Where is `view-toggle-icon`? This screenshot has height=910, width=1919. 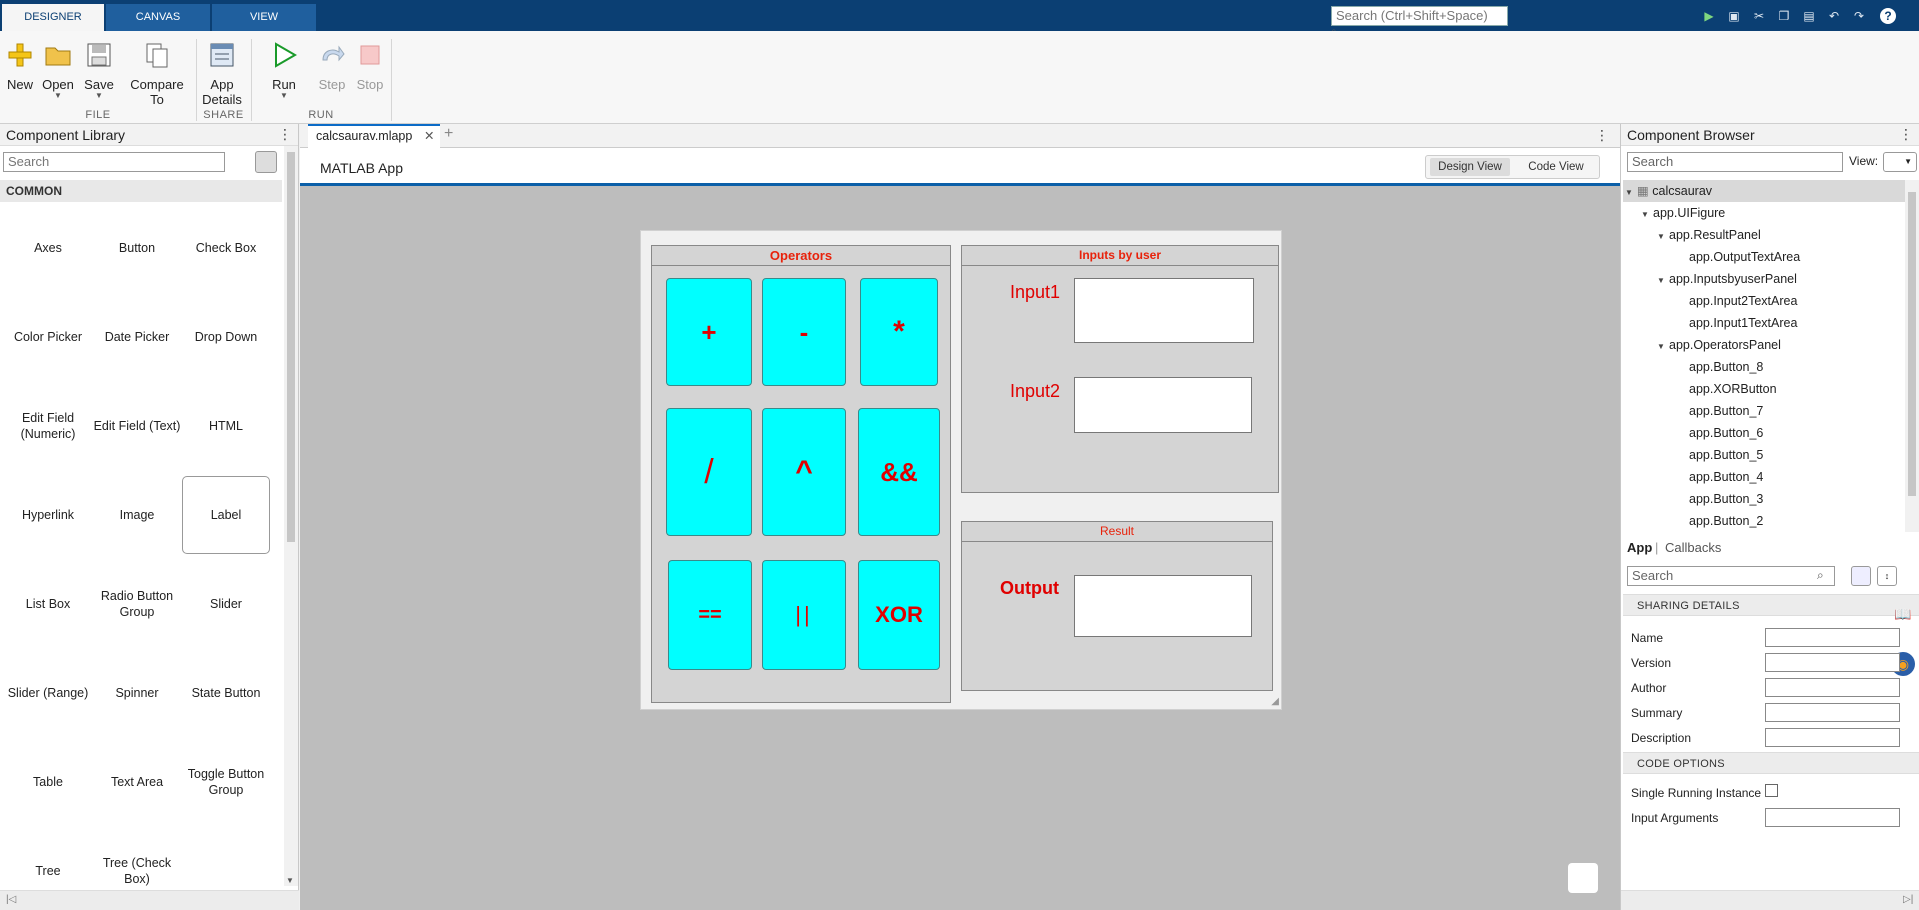
view-toggle-icon is located at coordinates (266, 162).